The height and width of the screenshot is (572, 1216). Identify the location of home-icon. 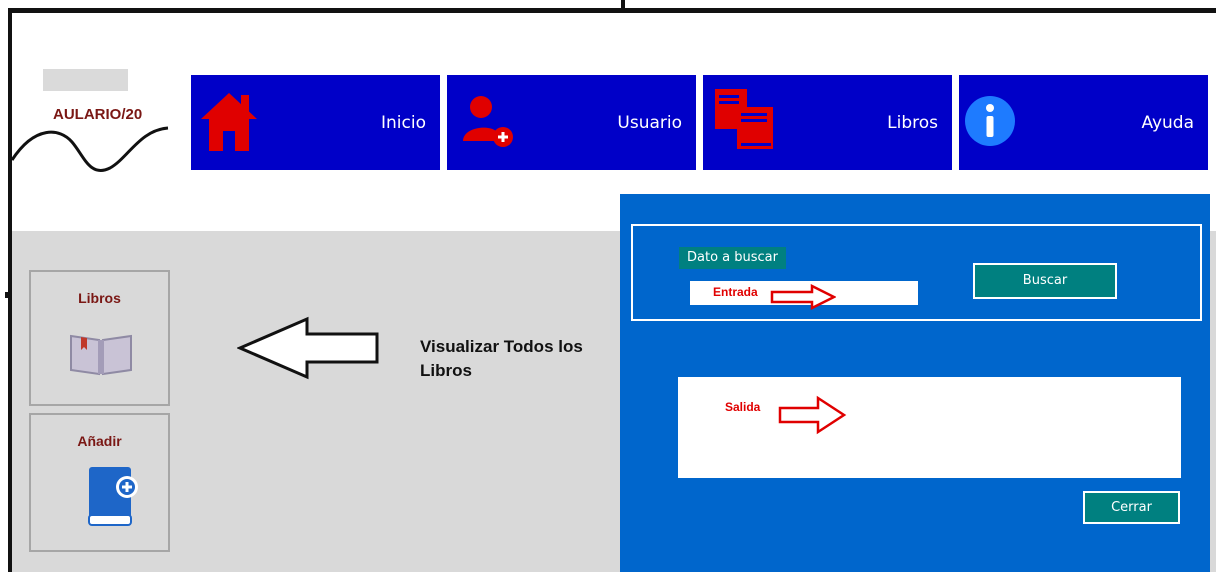
(229, 122).